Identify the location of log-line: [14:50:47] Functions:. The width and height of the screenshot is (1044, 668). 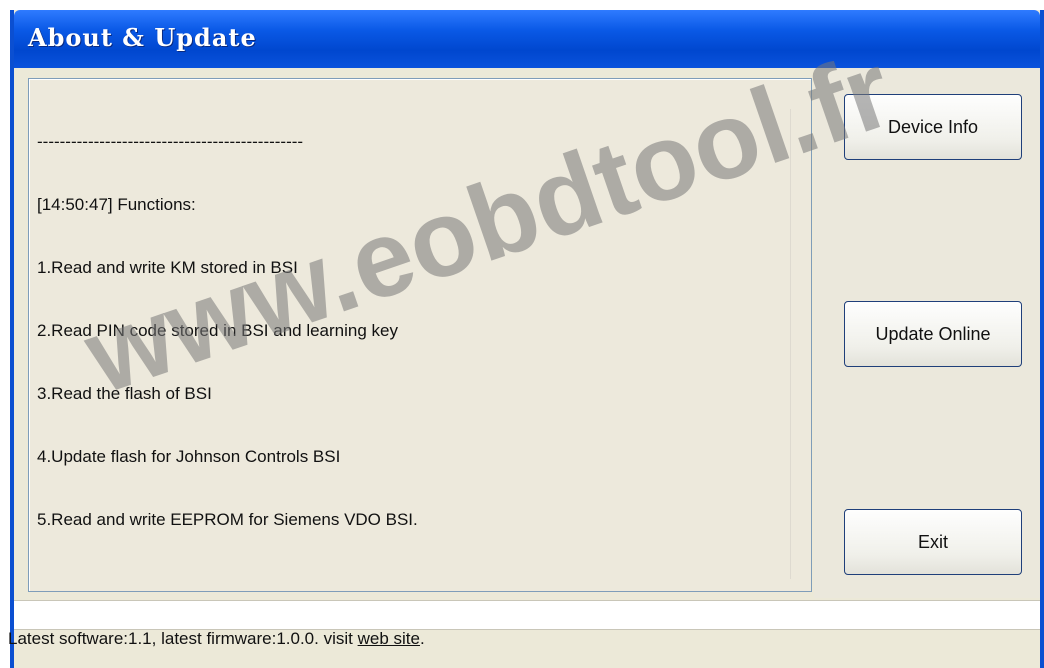
(116, 204).